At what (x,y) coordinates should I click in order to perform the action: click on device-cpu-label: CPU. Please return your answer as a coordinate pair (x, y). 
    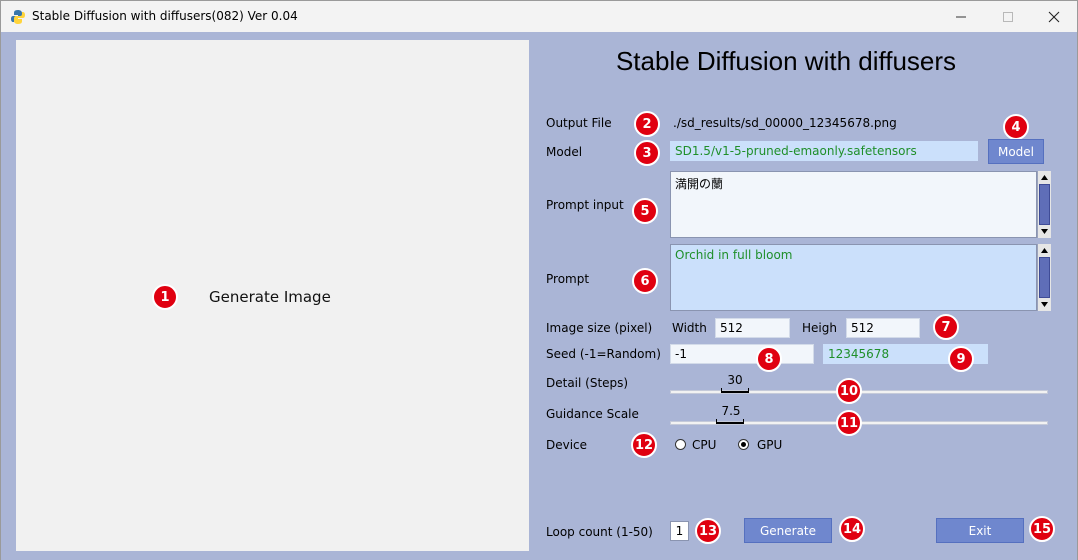
    Looking at the image, I should click on (704, 445).